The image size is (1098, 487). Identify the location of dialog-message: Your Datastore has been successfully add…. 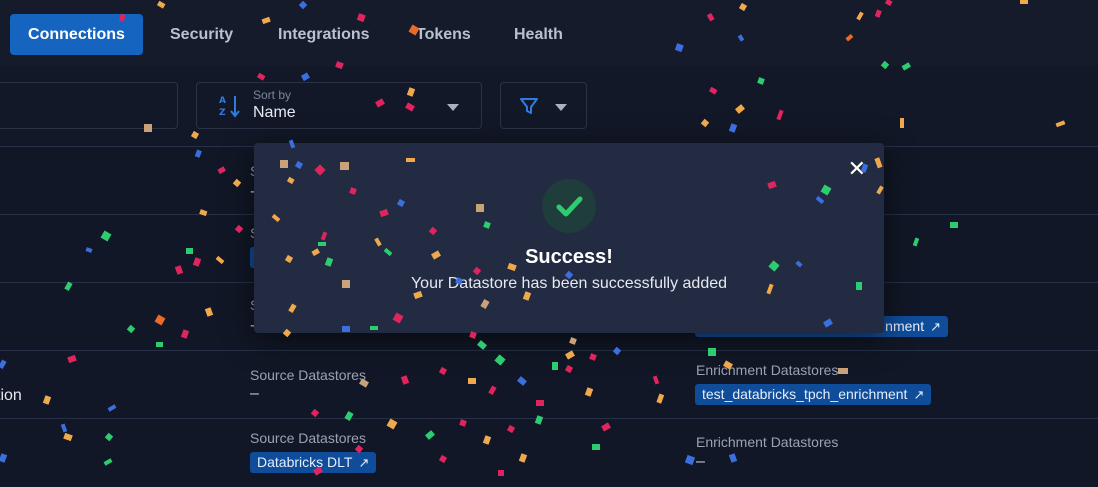
(569, 283).